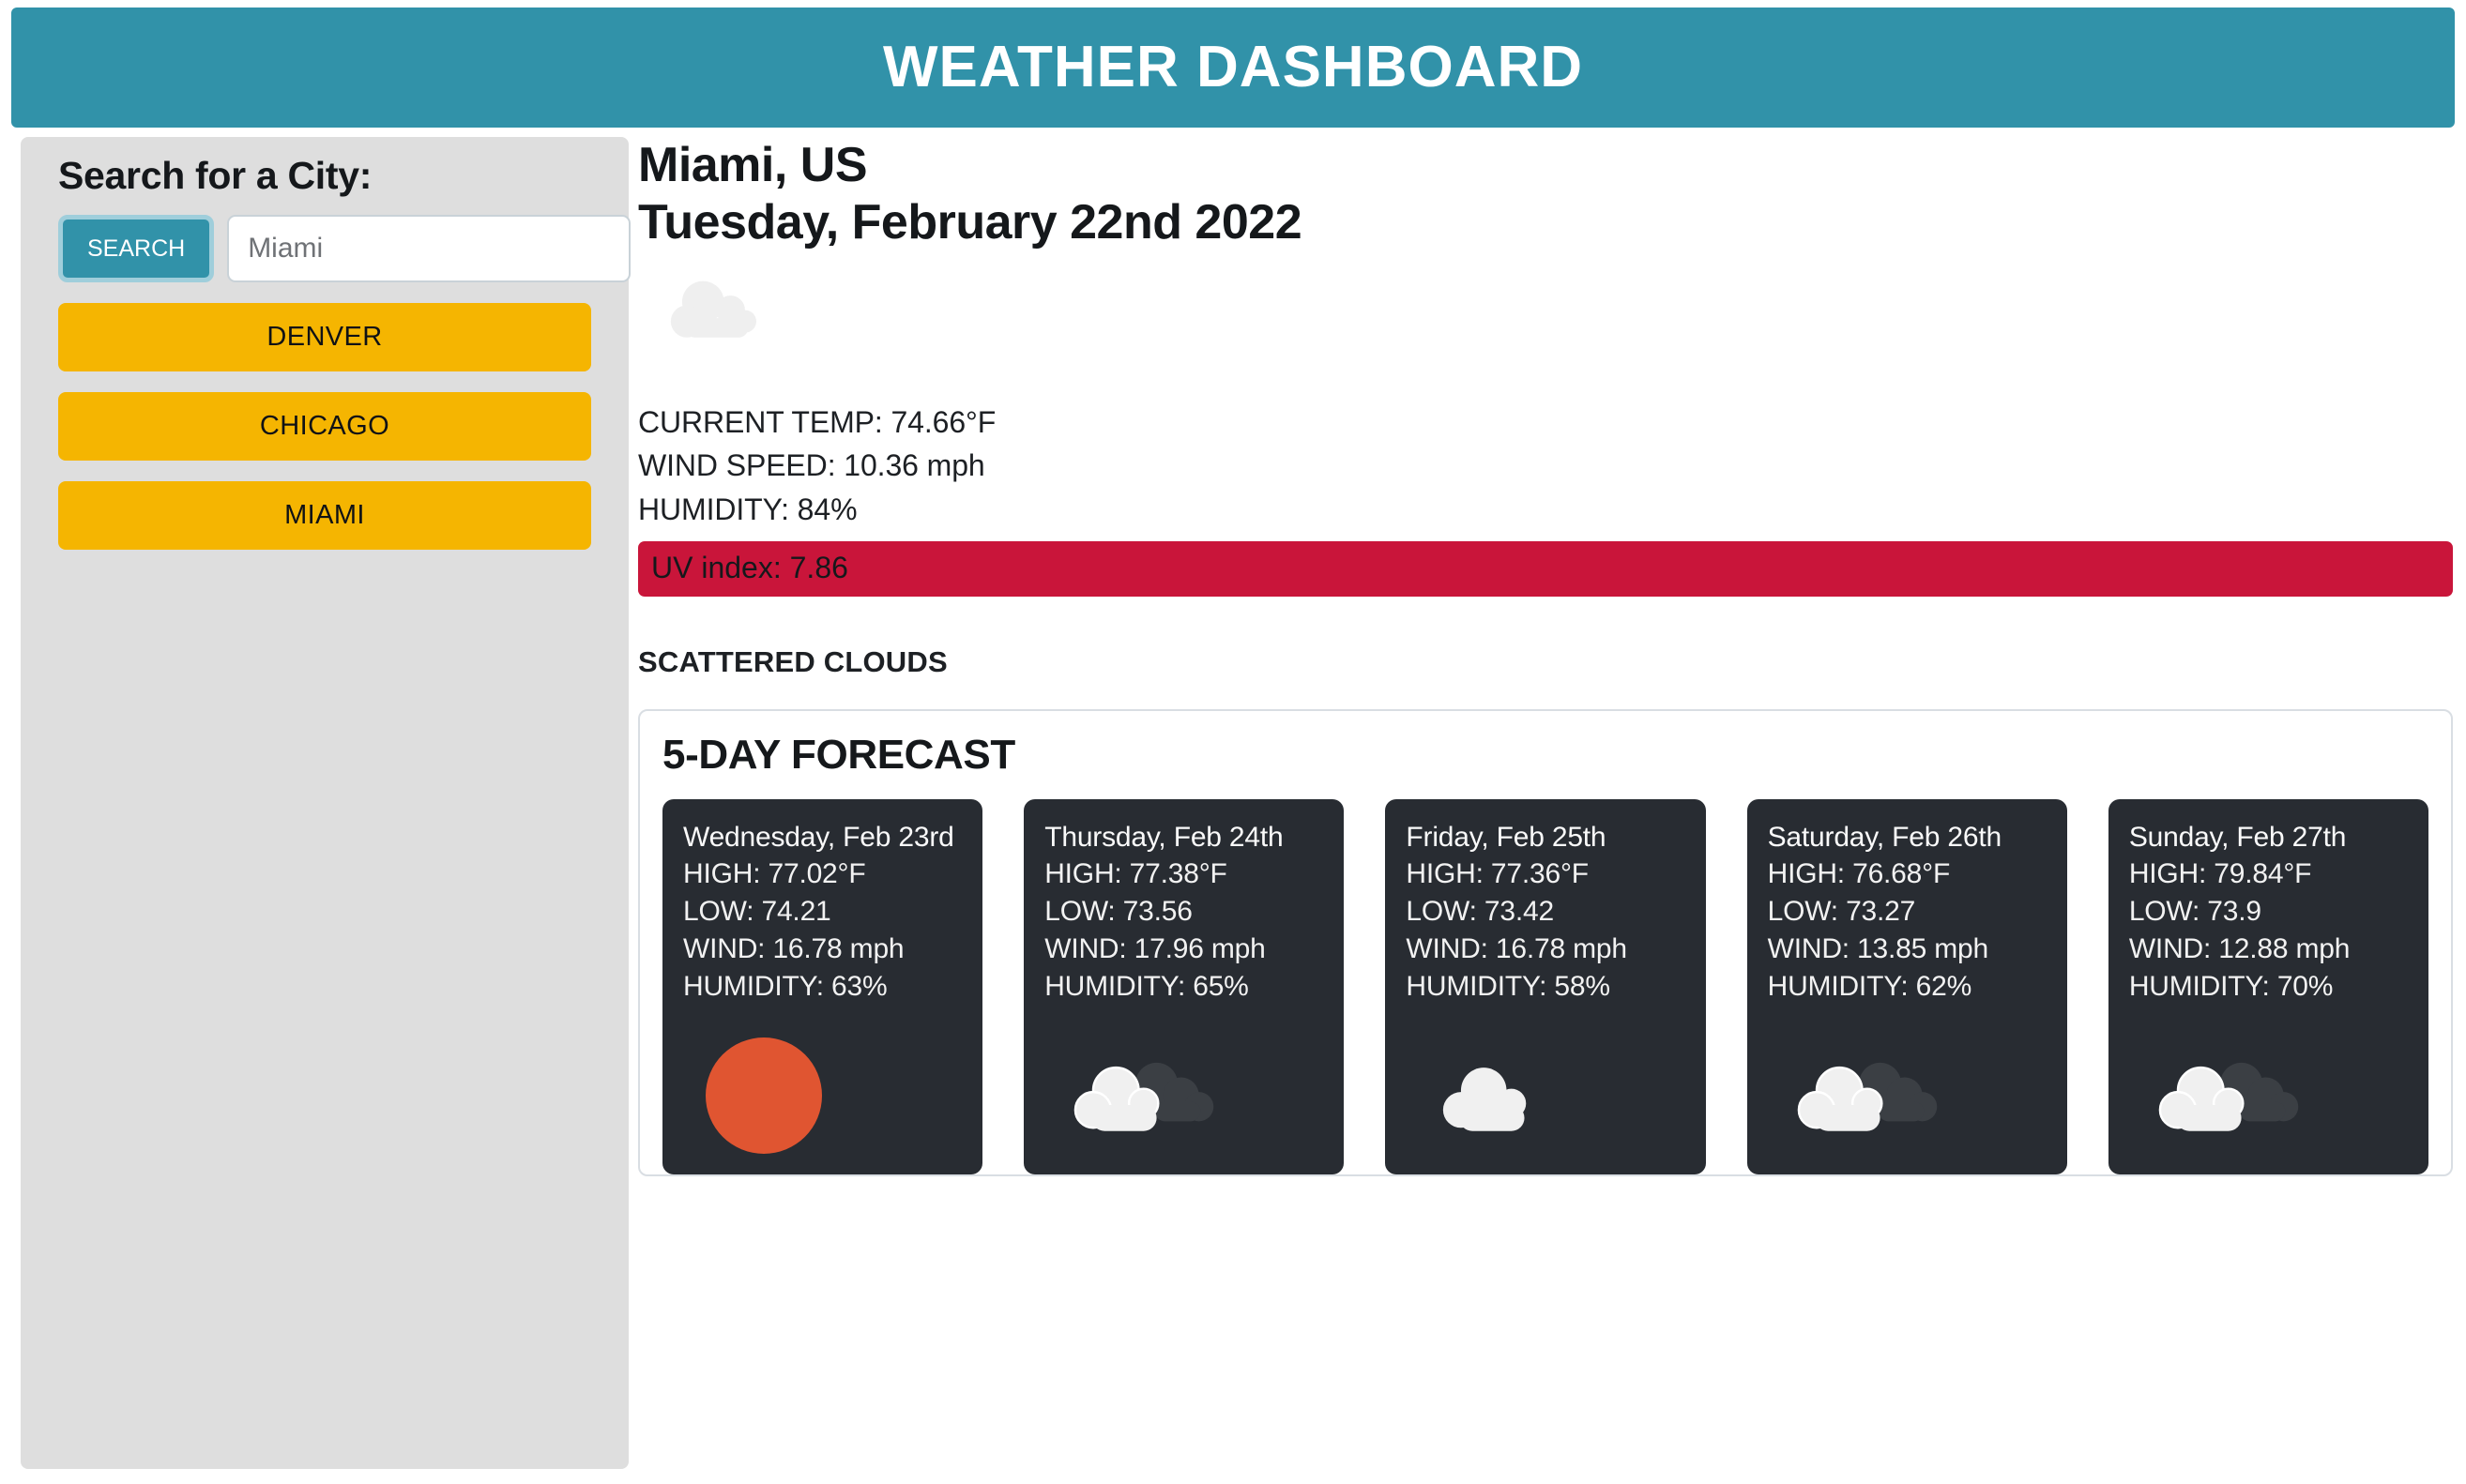 The image size is (2466, 1484). I want to click on current-wind-speed: WIND SPEED: 10.36 mph, so click(811, 466).